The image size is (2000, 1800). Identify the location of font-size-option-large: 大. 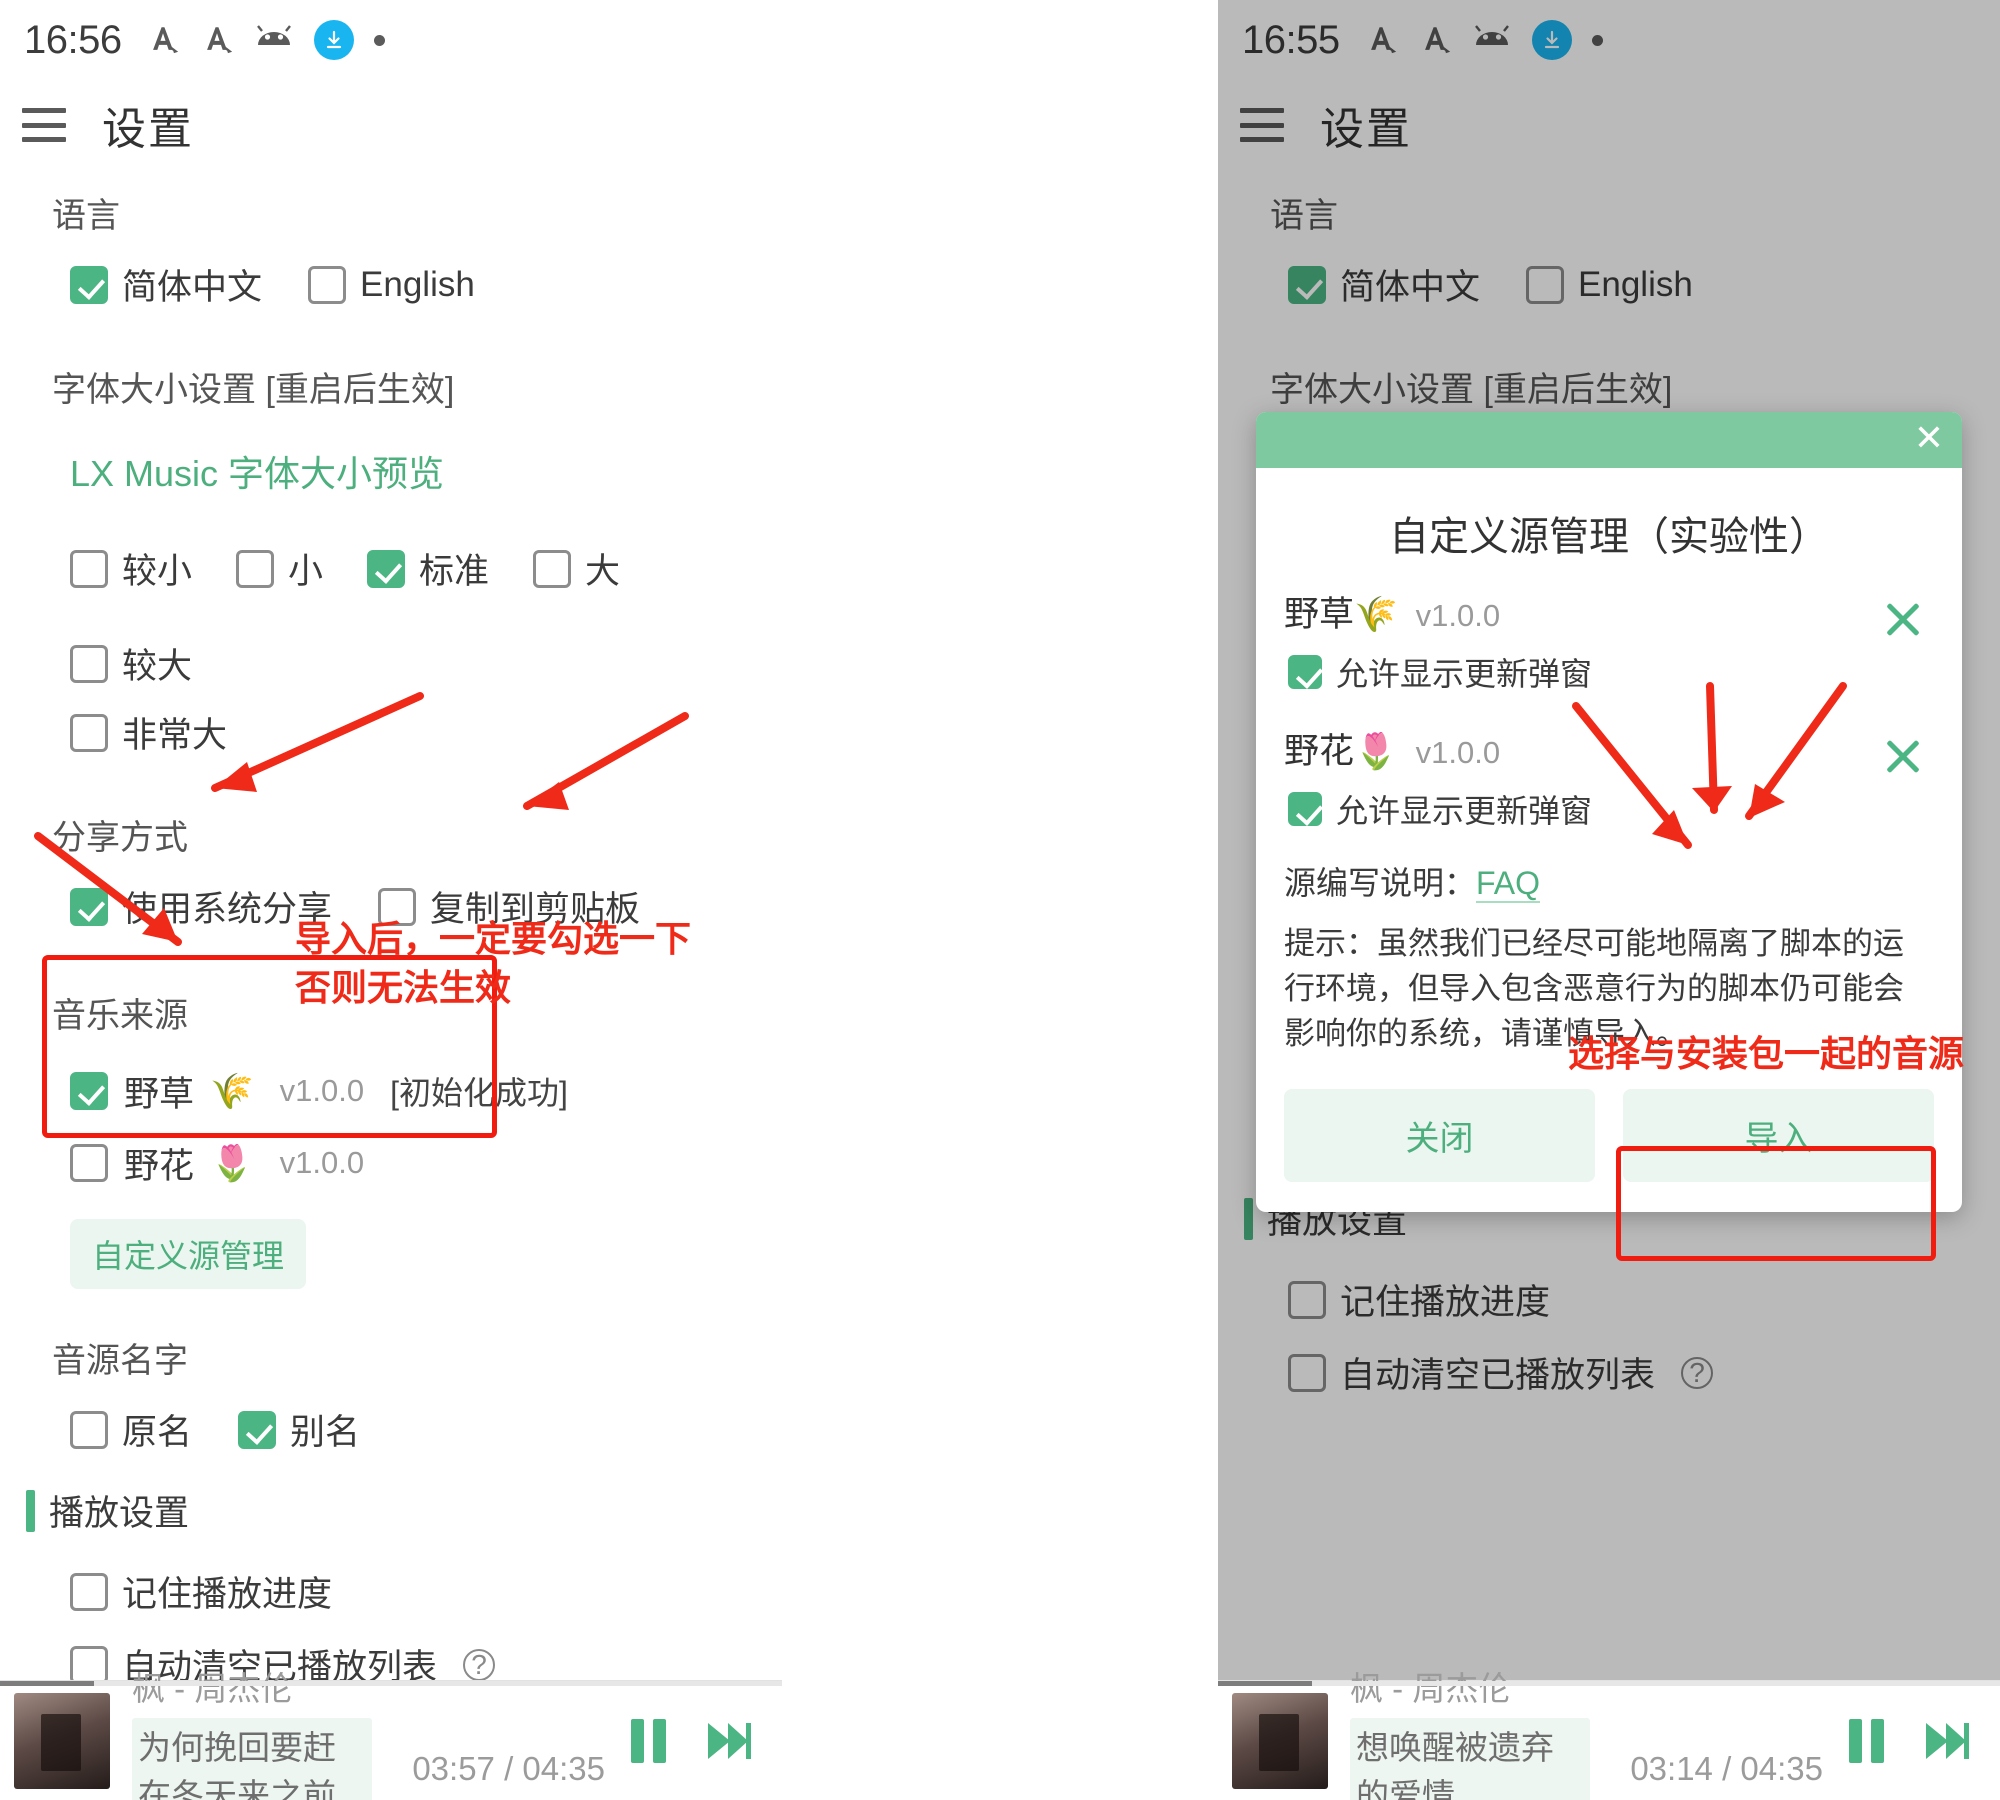
(576, 568).